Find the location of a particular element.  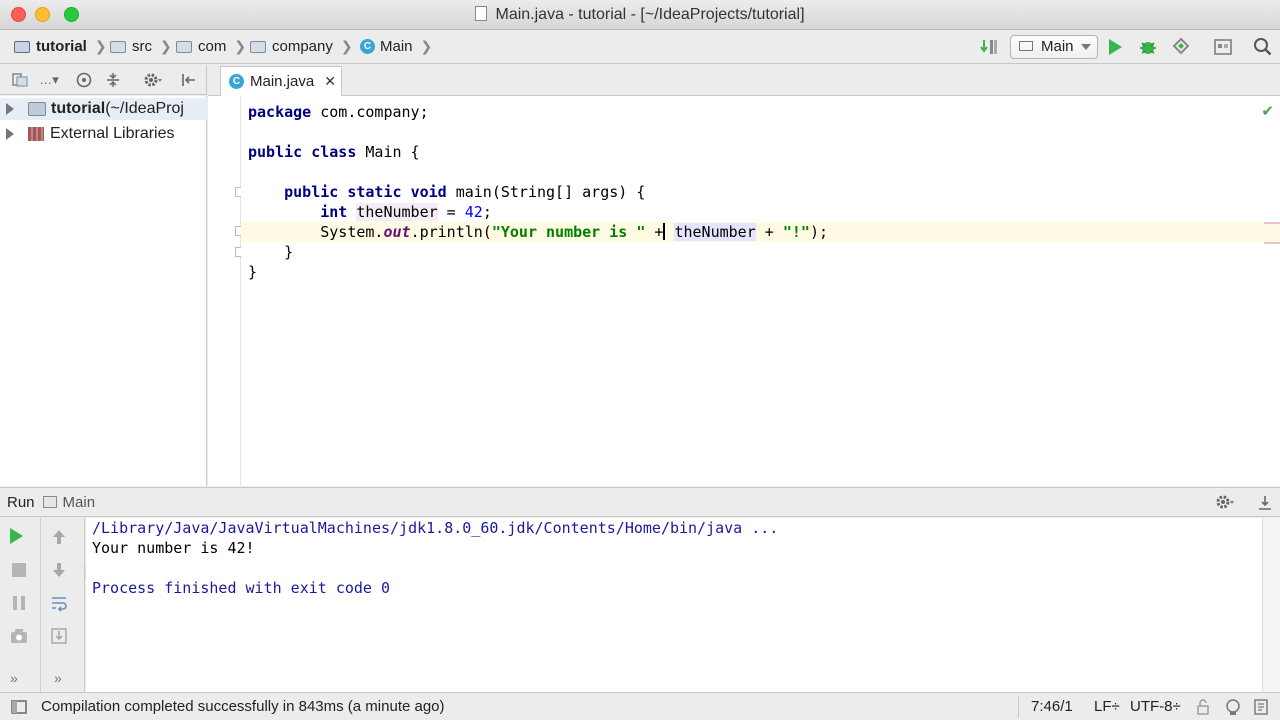

caret-position: 7:46/1 is located at coordinates (1052, 706).